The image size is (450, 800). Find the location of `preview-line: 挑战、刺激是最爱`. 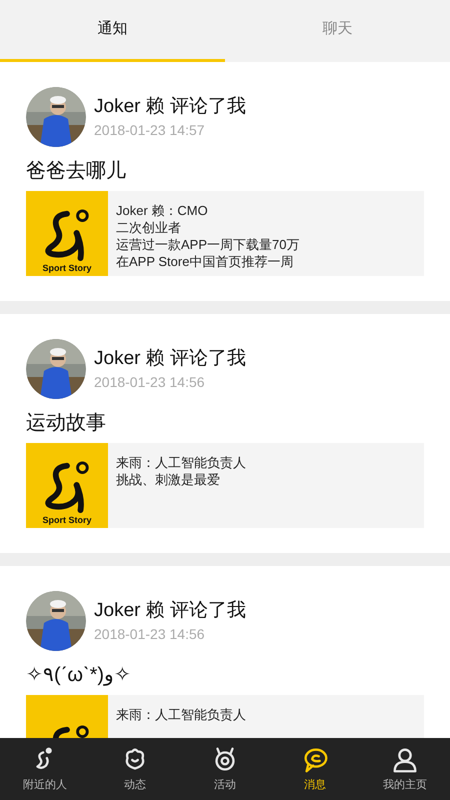

preview-line: 挑战、刺激是最爱 is located at coordinates (168, 479).